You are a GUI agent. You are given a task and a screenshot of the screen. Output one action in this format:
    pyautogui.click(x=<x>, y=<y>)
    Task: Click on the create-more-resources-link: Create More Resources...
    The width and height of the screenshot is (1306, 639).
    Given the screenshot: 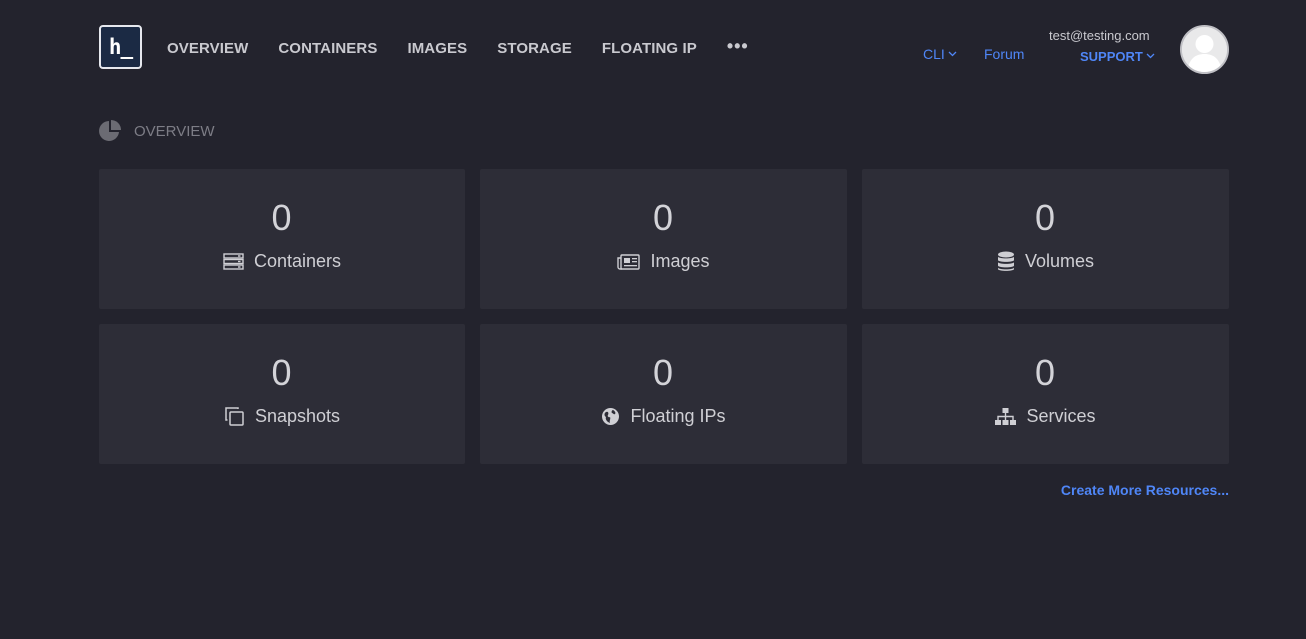 What is the action you would take?
    pyautogui.click(x=1145, y=490)
    